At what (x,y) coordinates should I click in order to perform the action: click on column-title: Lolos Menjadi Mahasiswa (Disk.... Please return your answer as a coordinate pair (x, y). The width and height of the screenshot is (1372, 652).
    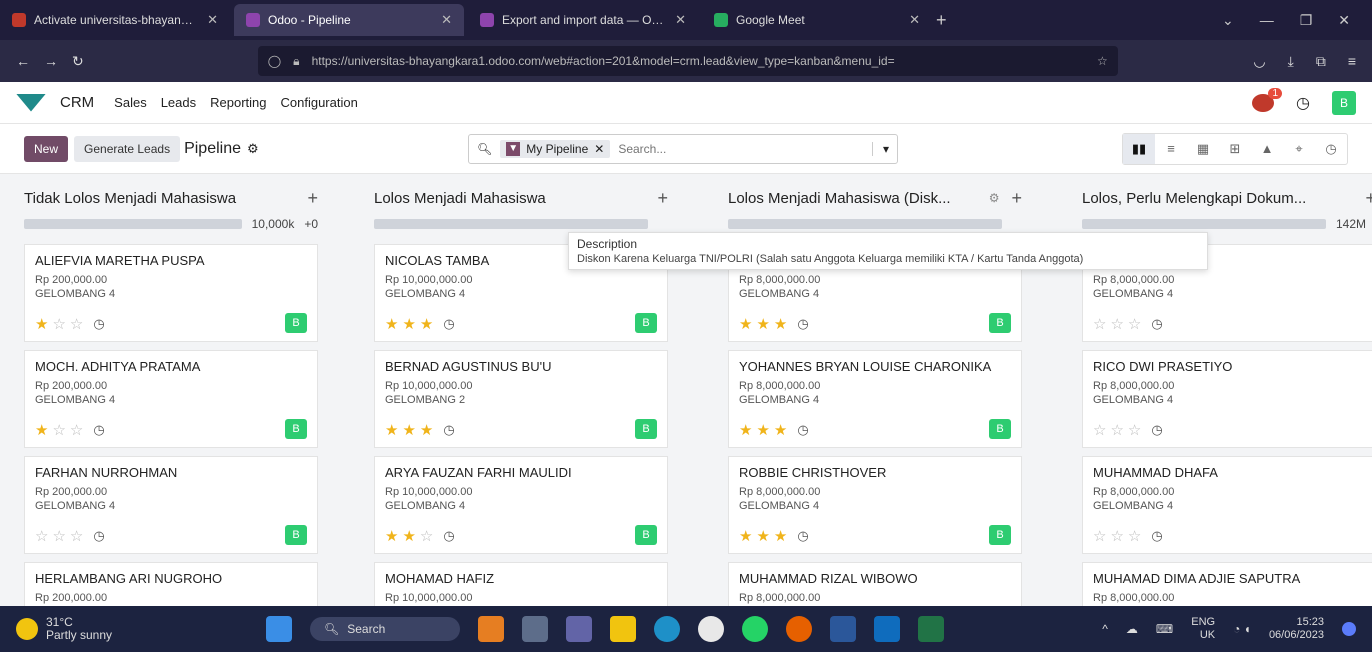
    Looking at the image, I should click on (855, 198).